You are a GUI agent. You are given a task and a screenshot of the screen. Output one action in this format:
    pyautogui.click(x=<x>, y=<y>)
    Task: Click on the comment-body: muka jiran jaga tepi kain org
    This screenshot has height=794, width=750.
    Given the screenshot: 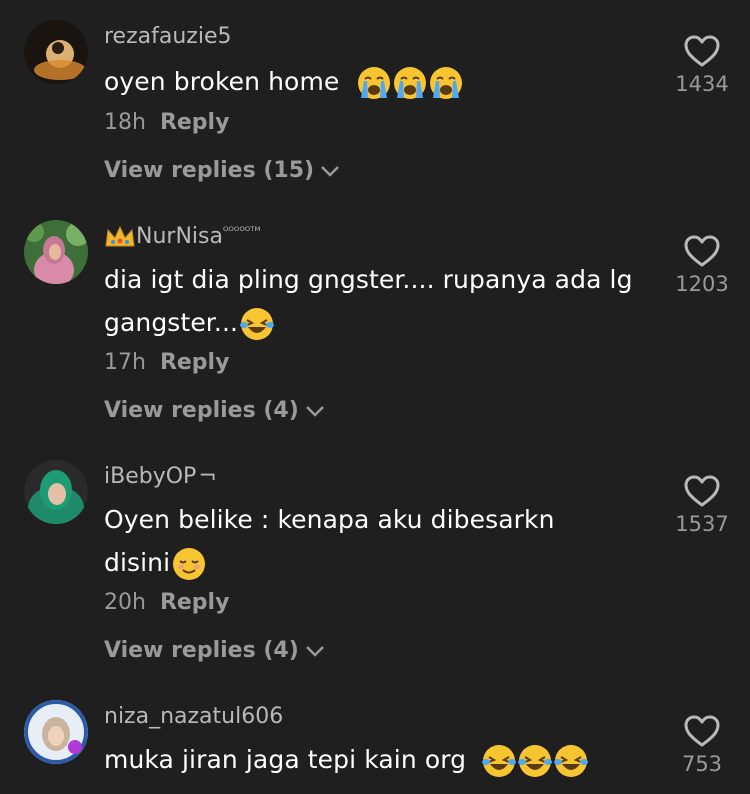 What is the action you would take?
    pyautogui.click(x=285, y=759)
    